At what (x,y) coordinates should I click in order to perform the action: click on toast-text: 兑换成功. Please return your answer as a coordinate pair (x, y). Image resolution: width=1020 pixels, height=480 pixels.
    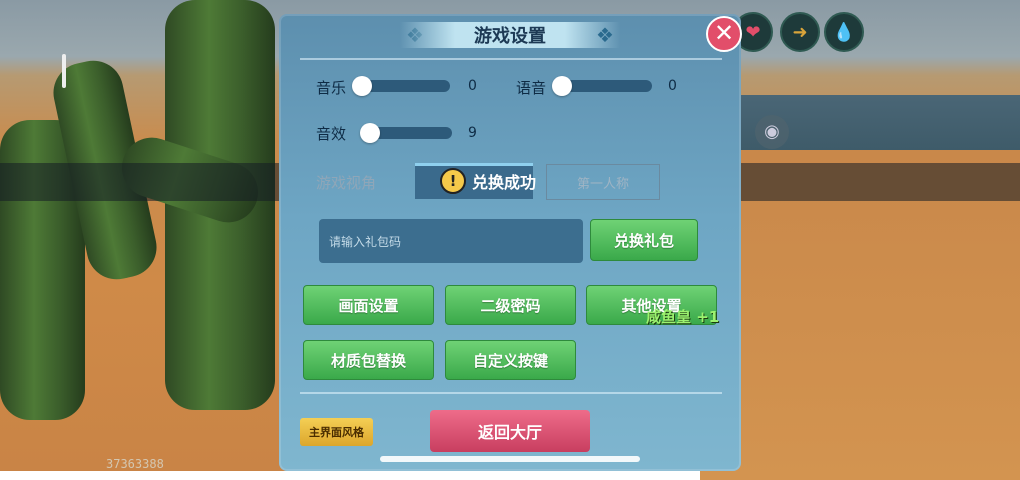
    Looking at the image, I should click on (504, 182).